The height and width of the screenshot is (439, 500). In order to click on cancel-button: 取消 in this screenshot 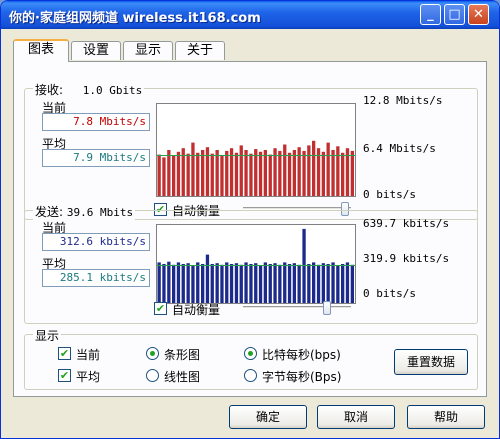, I will do `click(356, 417)`.